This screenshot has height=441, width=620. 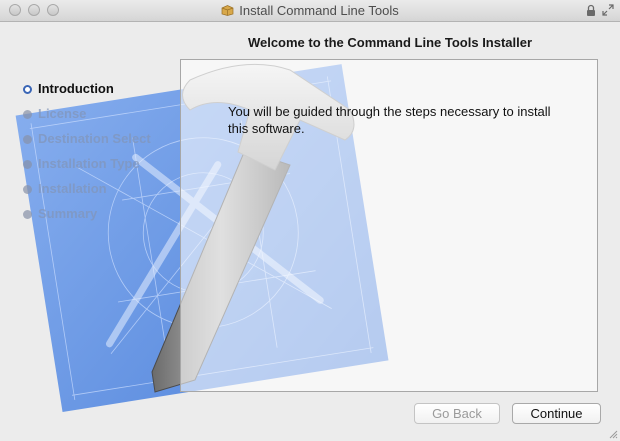 I want to click on step-summary: Summary, so click(x=86, y=218).